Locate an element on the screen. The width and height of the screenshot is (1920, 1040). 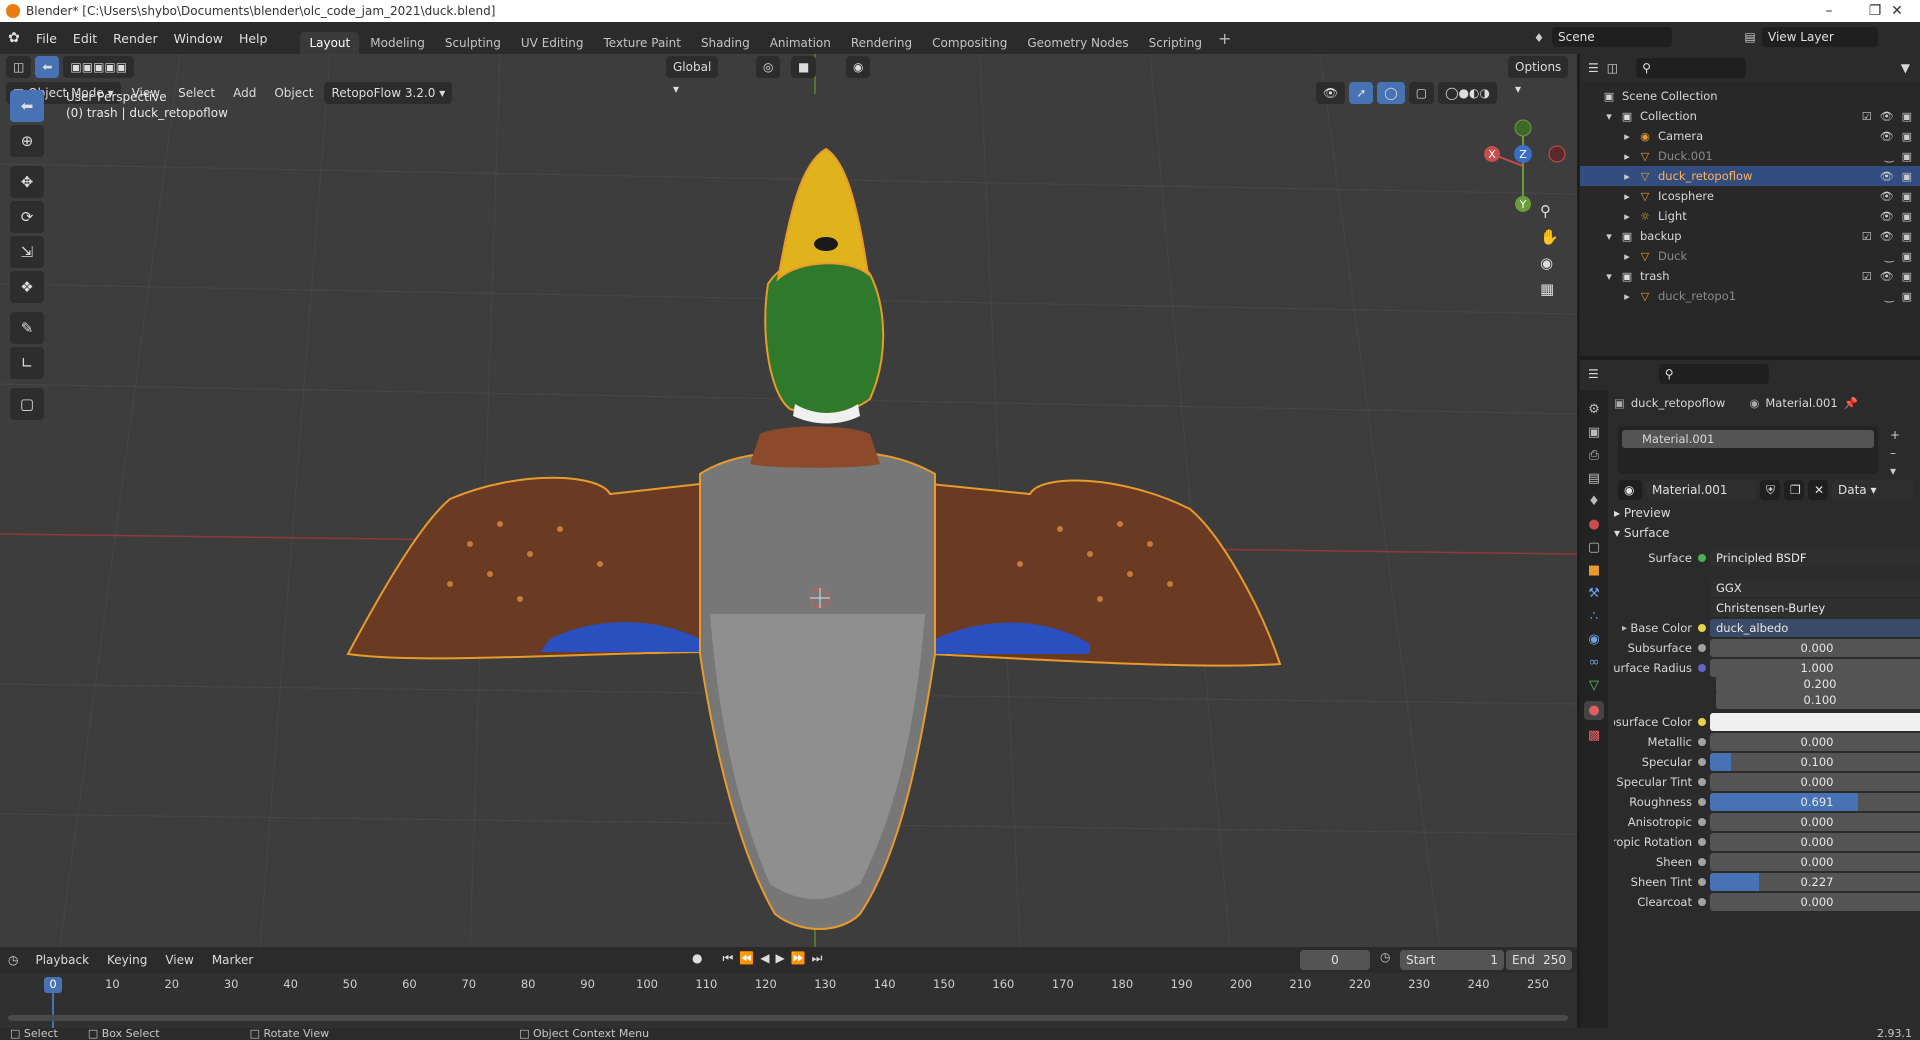
tab-rendering: Rendering is located at coordinates (881, 43).